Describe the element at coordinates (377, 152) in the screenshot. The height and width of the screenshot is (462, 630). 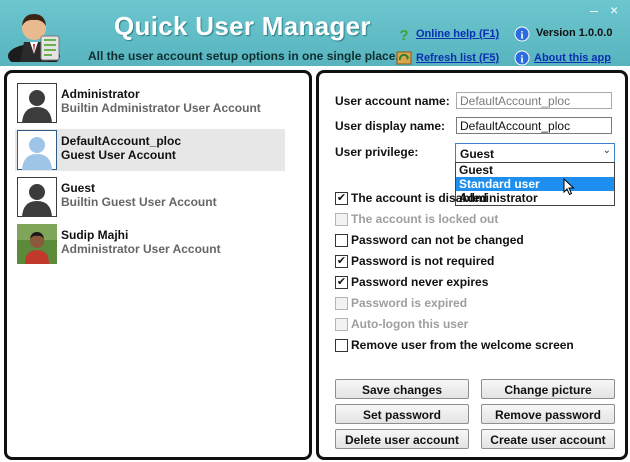
I see `privilege-label: User privilege:` at that location.